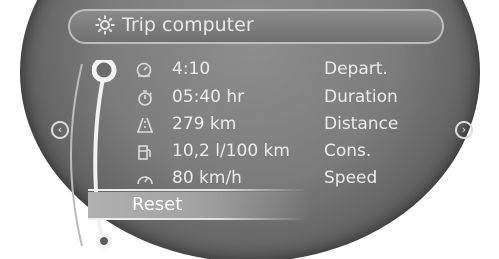 This screenshot has height=259, width=499. What do you see at coordinates (76, 155) in the screenshot?
I see `scroll-arc` at bounding box center [76, 155].